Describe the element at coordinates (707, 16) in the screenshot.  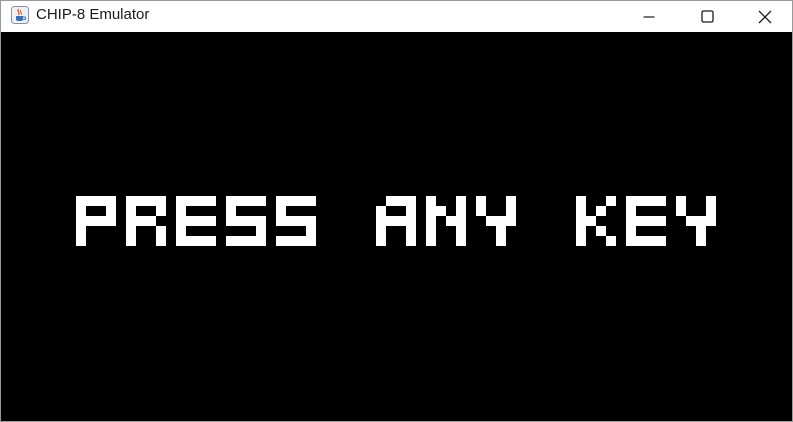
I see `maximize-button` at that location.